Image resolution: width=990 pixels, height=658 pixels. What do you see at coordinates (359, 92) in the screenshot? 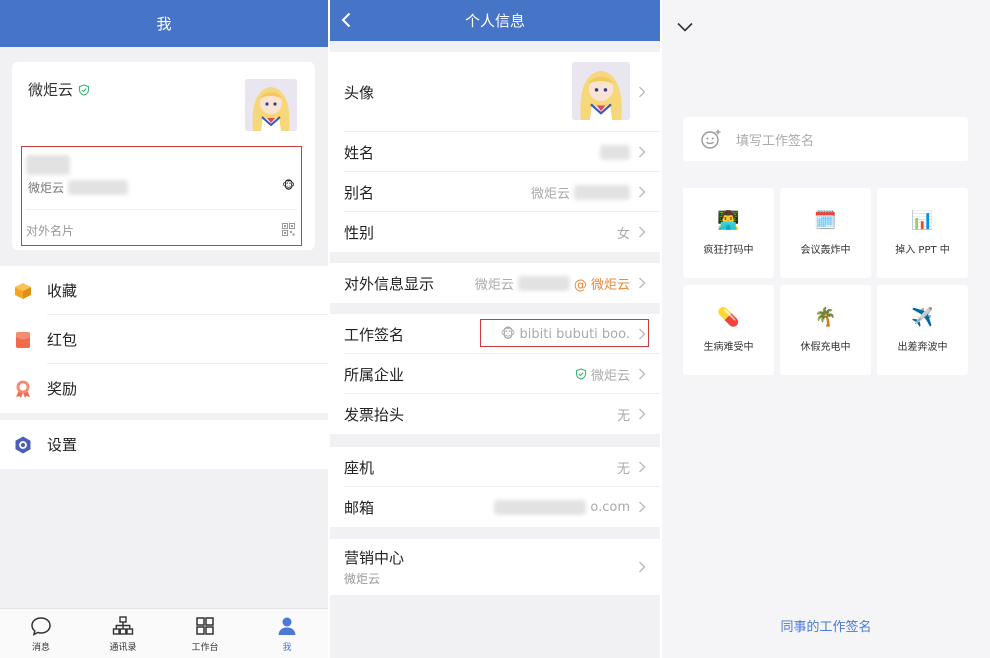
I see `row-label: 头像` at bounding box center [359, 92].